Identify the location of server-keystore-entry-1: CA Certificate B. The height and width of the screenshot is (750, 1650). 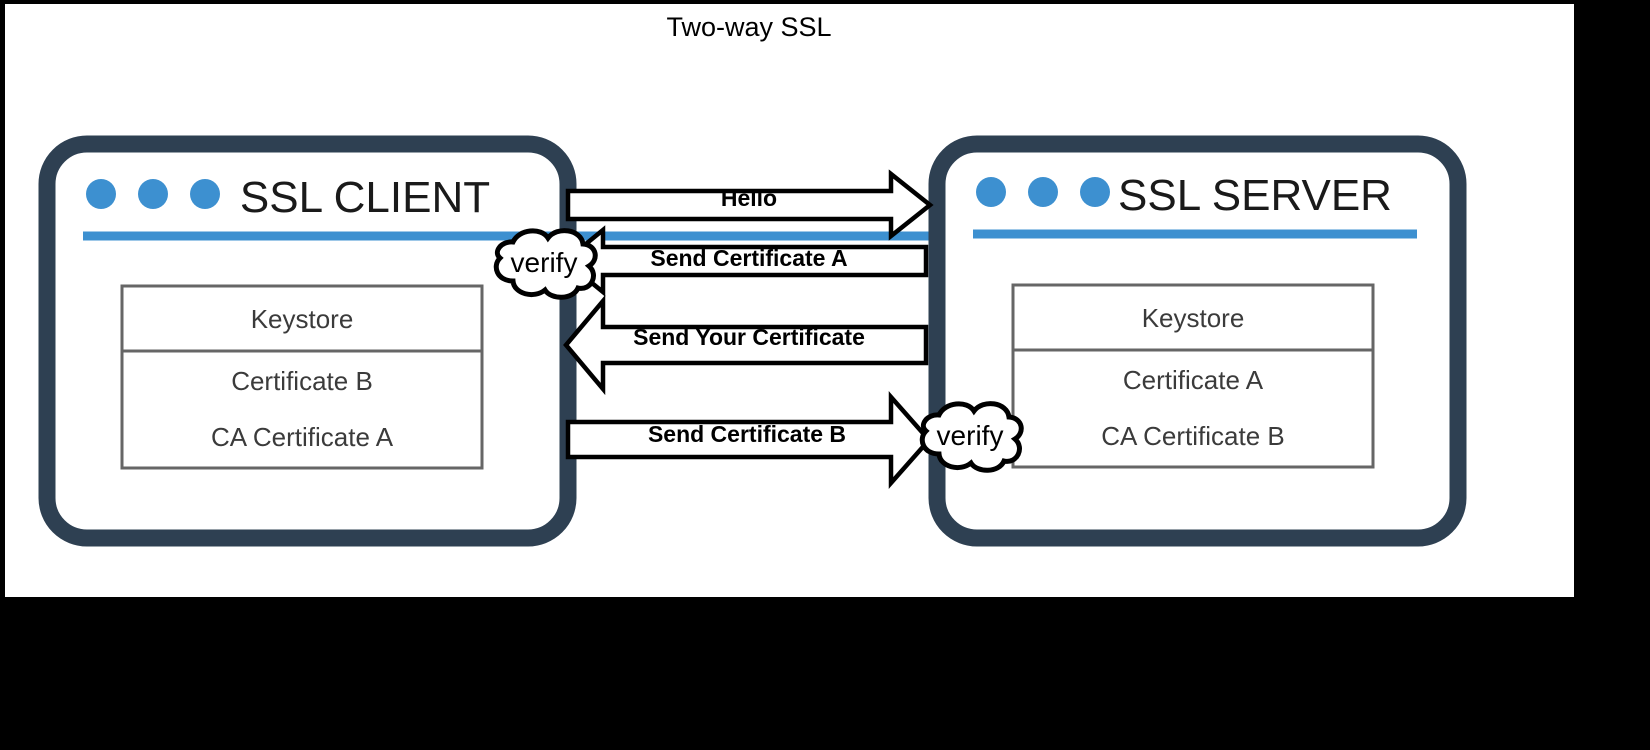
(1193, 436).